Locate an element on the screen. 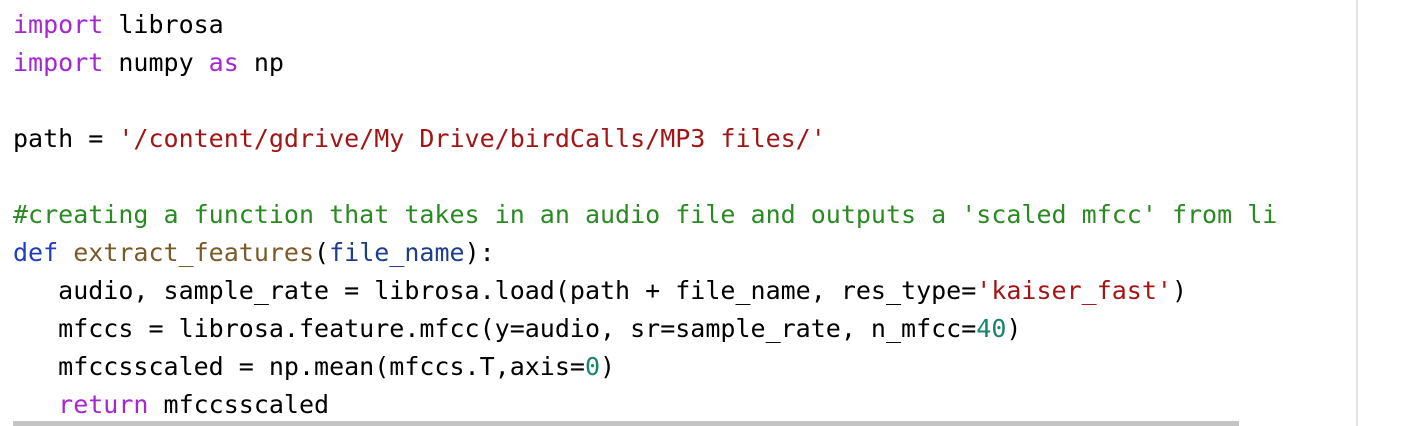 The width and height of the screenshot is (1424, 426). code-token-plain: librosa is located at coordinates (163, 24).